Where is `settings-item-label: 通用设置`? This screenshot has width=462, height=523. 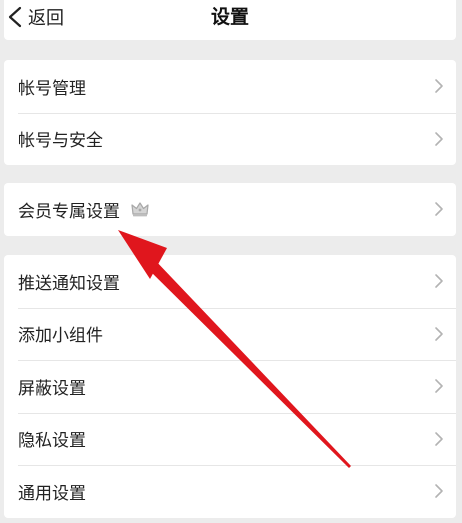 settings-item-label: 通用设置 is located at coordinates (52, 493).